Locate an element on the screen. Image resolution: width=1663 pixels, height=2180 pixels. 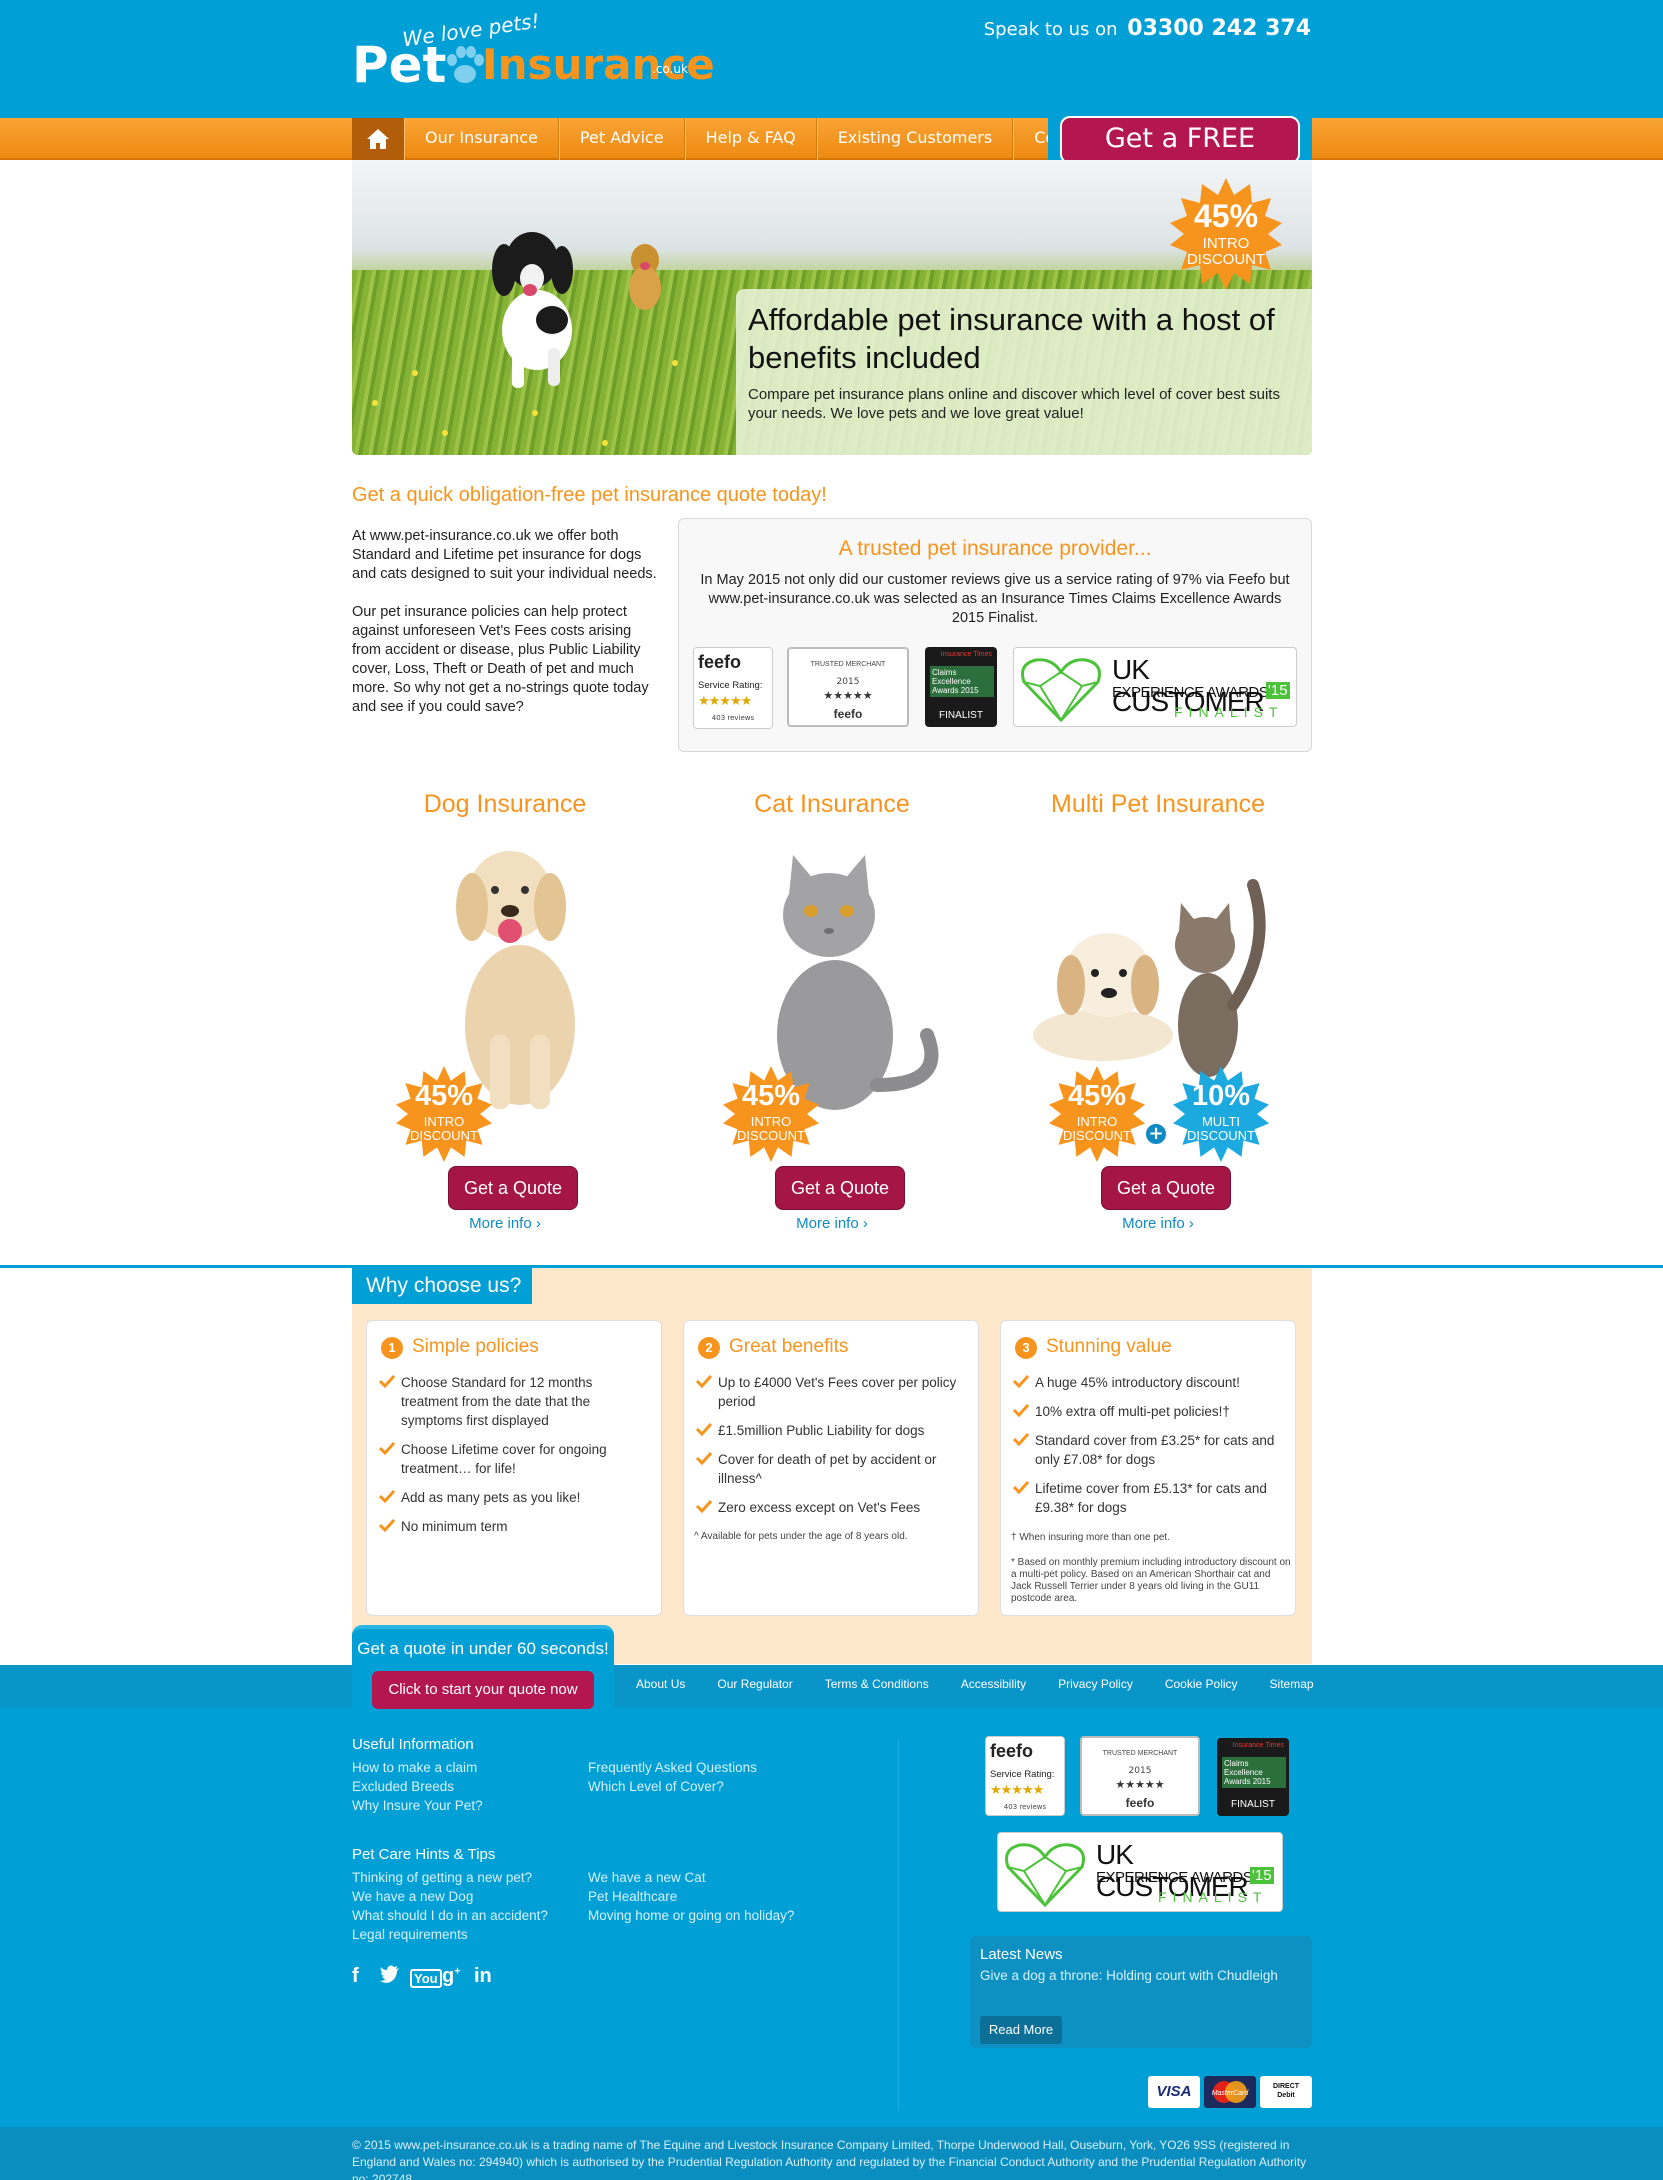
badge-label: INTRO is located at coordinates (1097, 1121).